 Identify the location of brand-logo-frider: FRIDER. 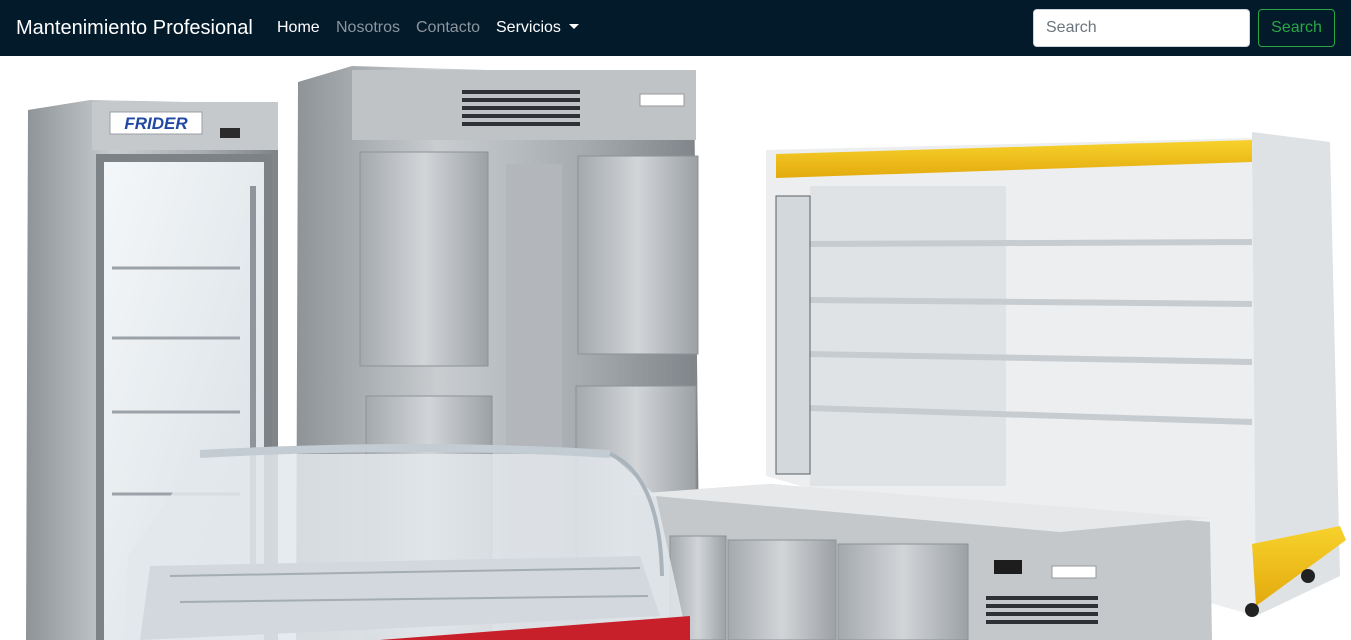
(156, 123).